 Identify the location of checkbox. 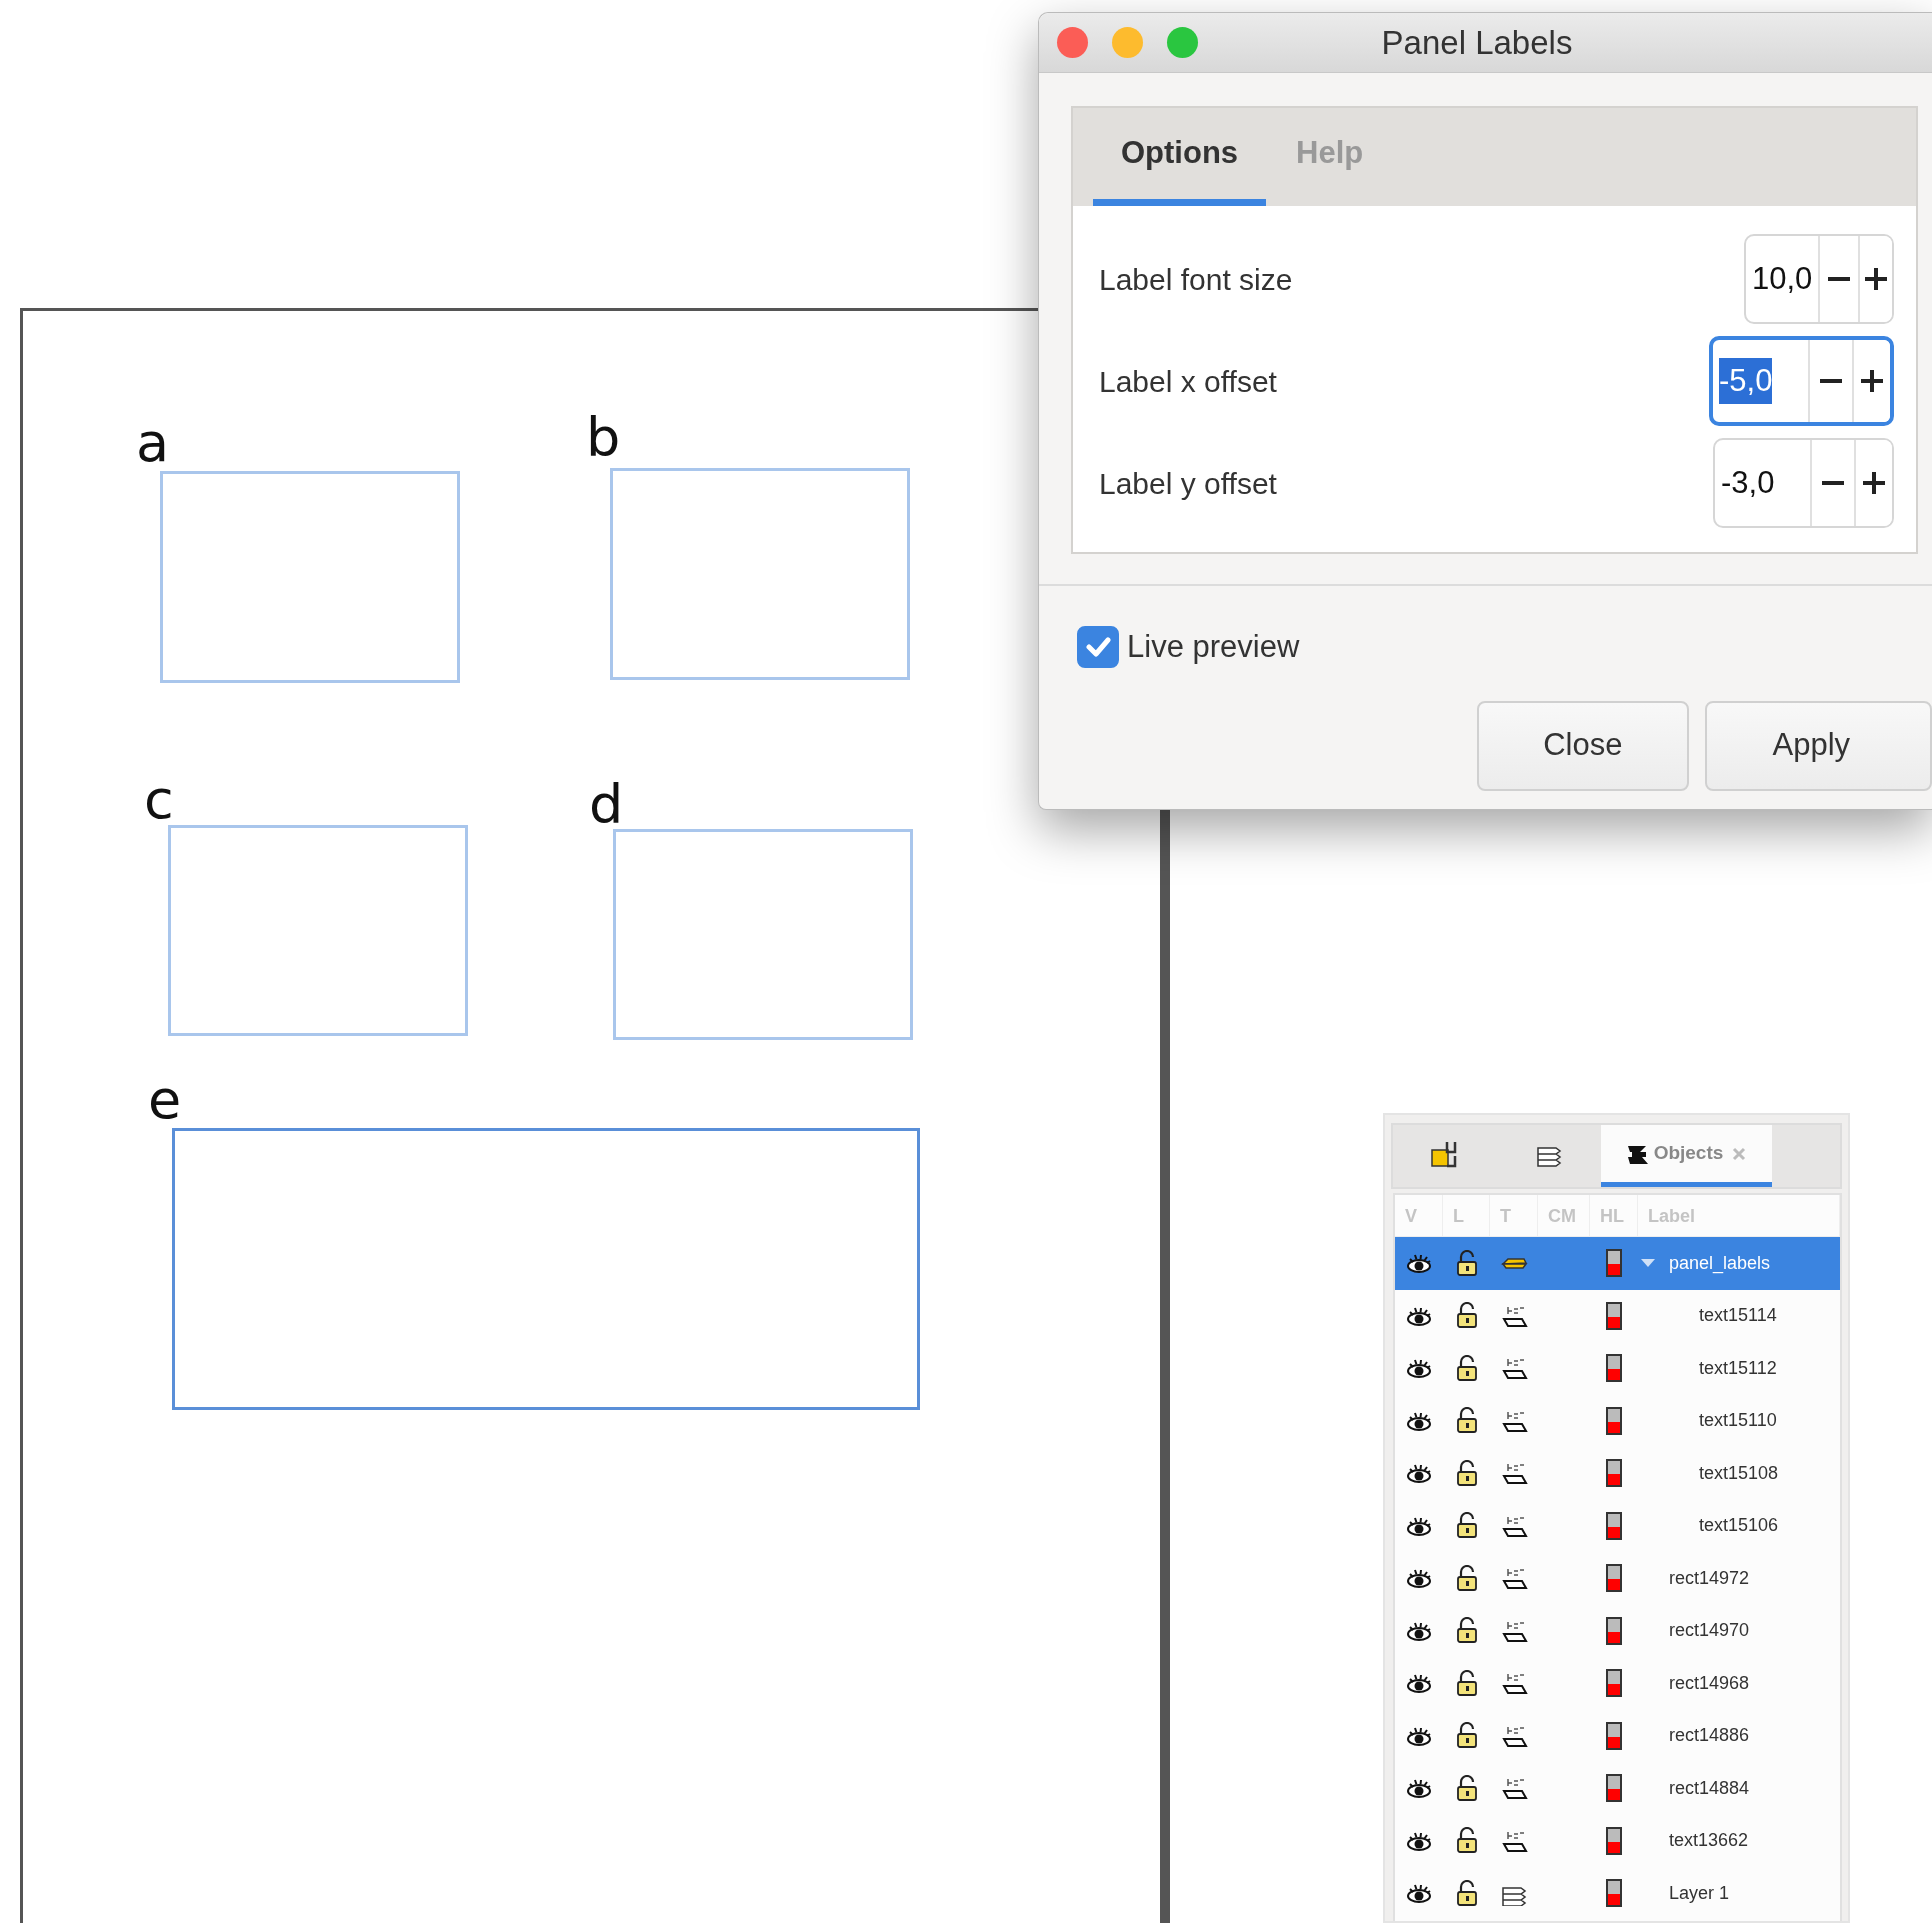
(1098, 647).